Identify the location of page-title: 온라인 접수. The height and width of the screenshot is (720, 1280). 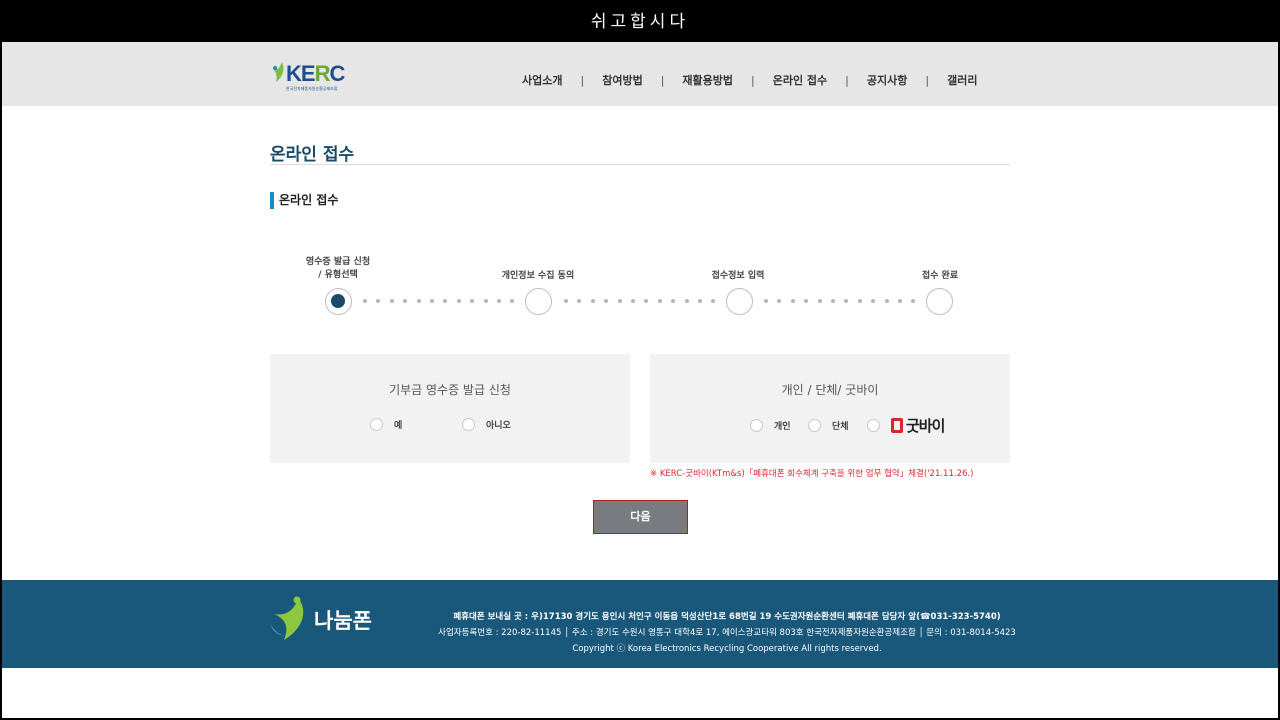
(312, 155).